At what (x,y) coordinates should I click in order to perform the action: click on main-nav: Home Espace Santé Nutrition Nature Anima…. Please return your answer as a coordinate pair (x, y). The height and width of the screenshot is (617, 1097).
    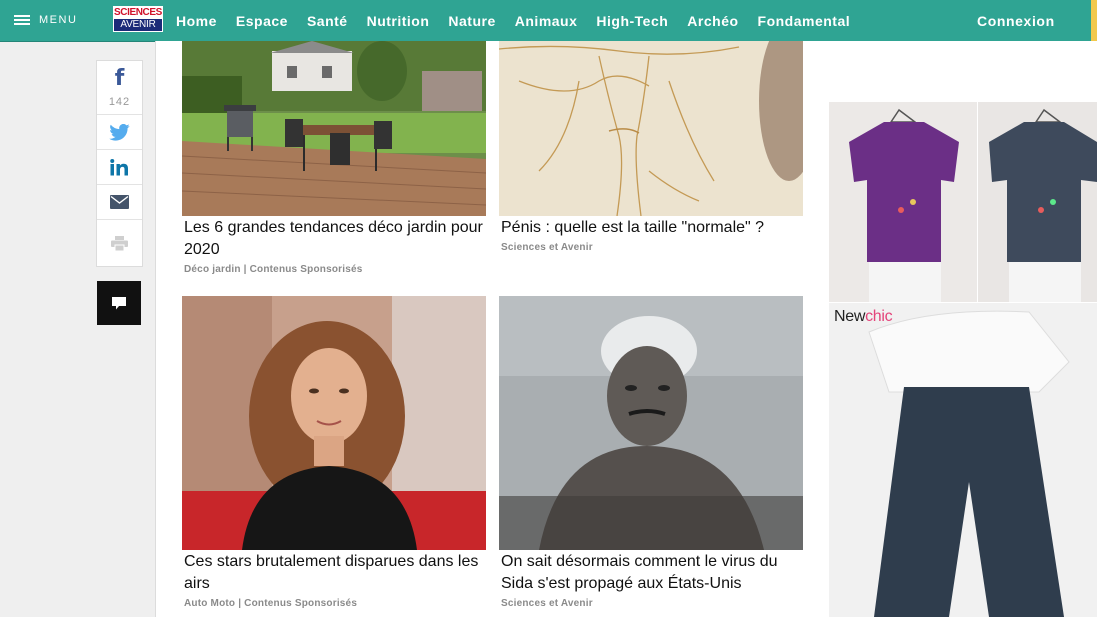
    Looking at the image, I should click on (522, 21).